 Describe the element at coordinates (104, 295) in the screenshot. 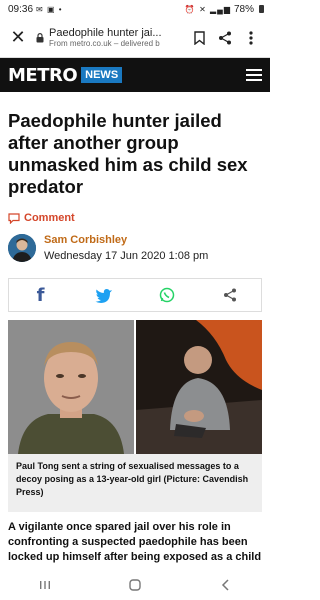

I see `twitter-icon` at that location.